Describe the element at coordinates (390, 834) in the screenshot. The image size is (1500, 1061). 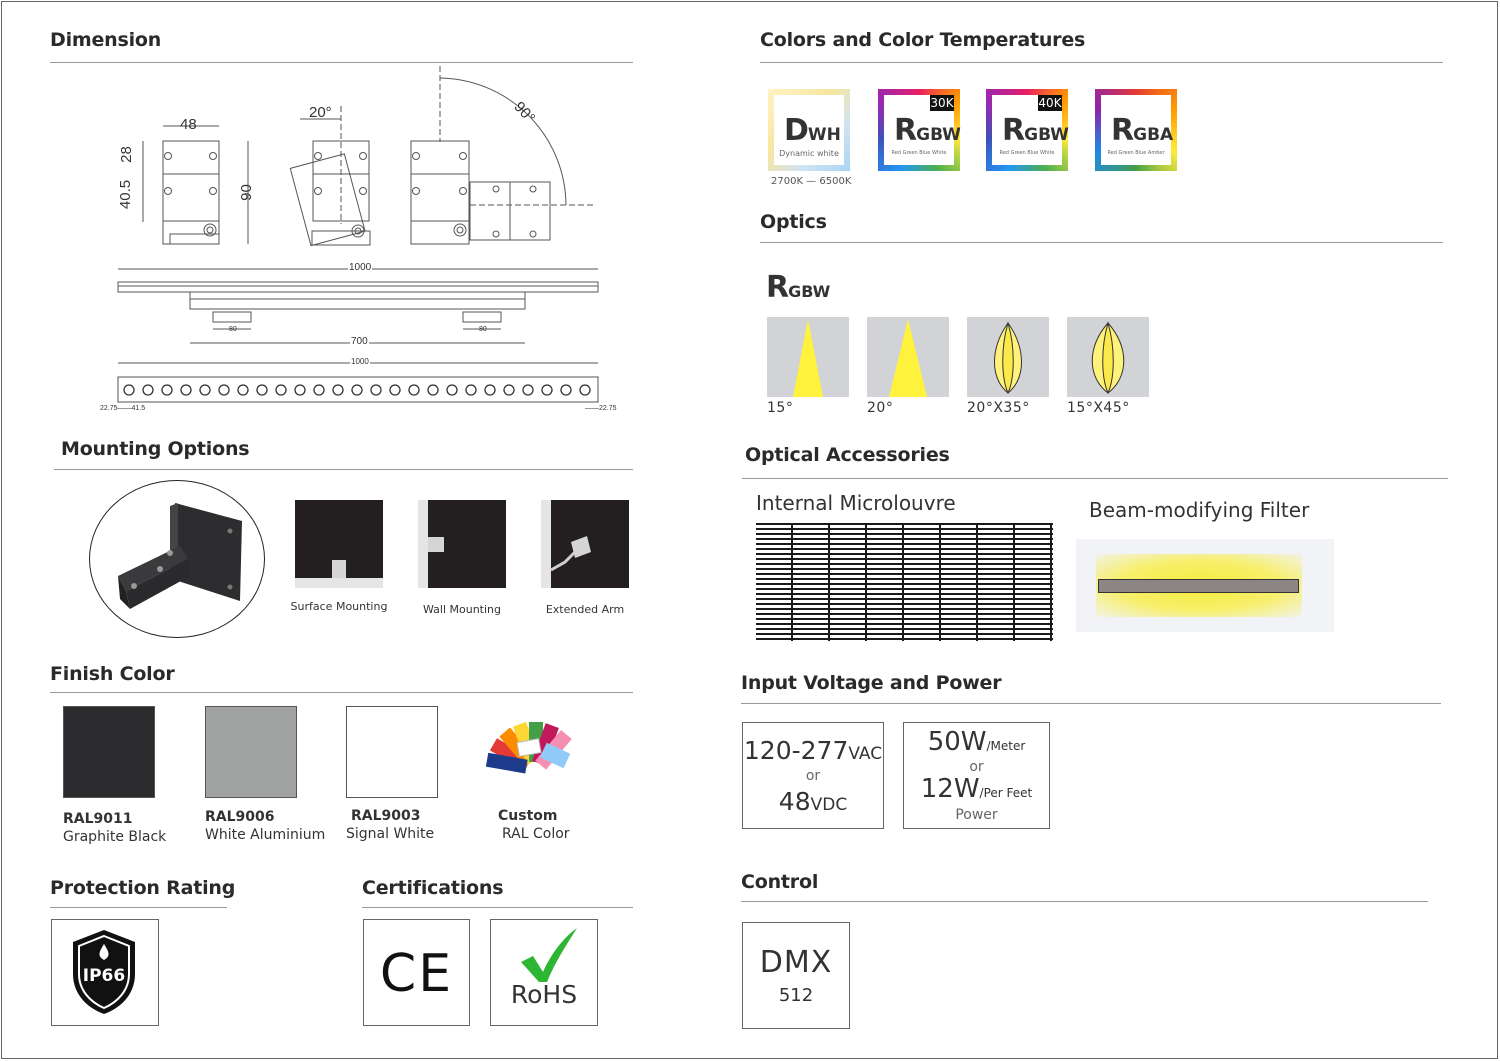
I see `finish-name-2: Signal White` at that location.